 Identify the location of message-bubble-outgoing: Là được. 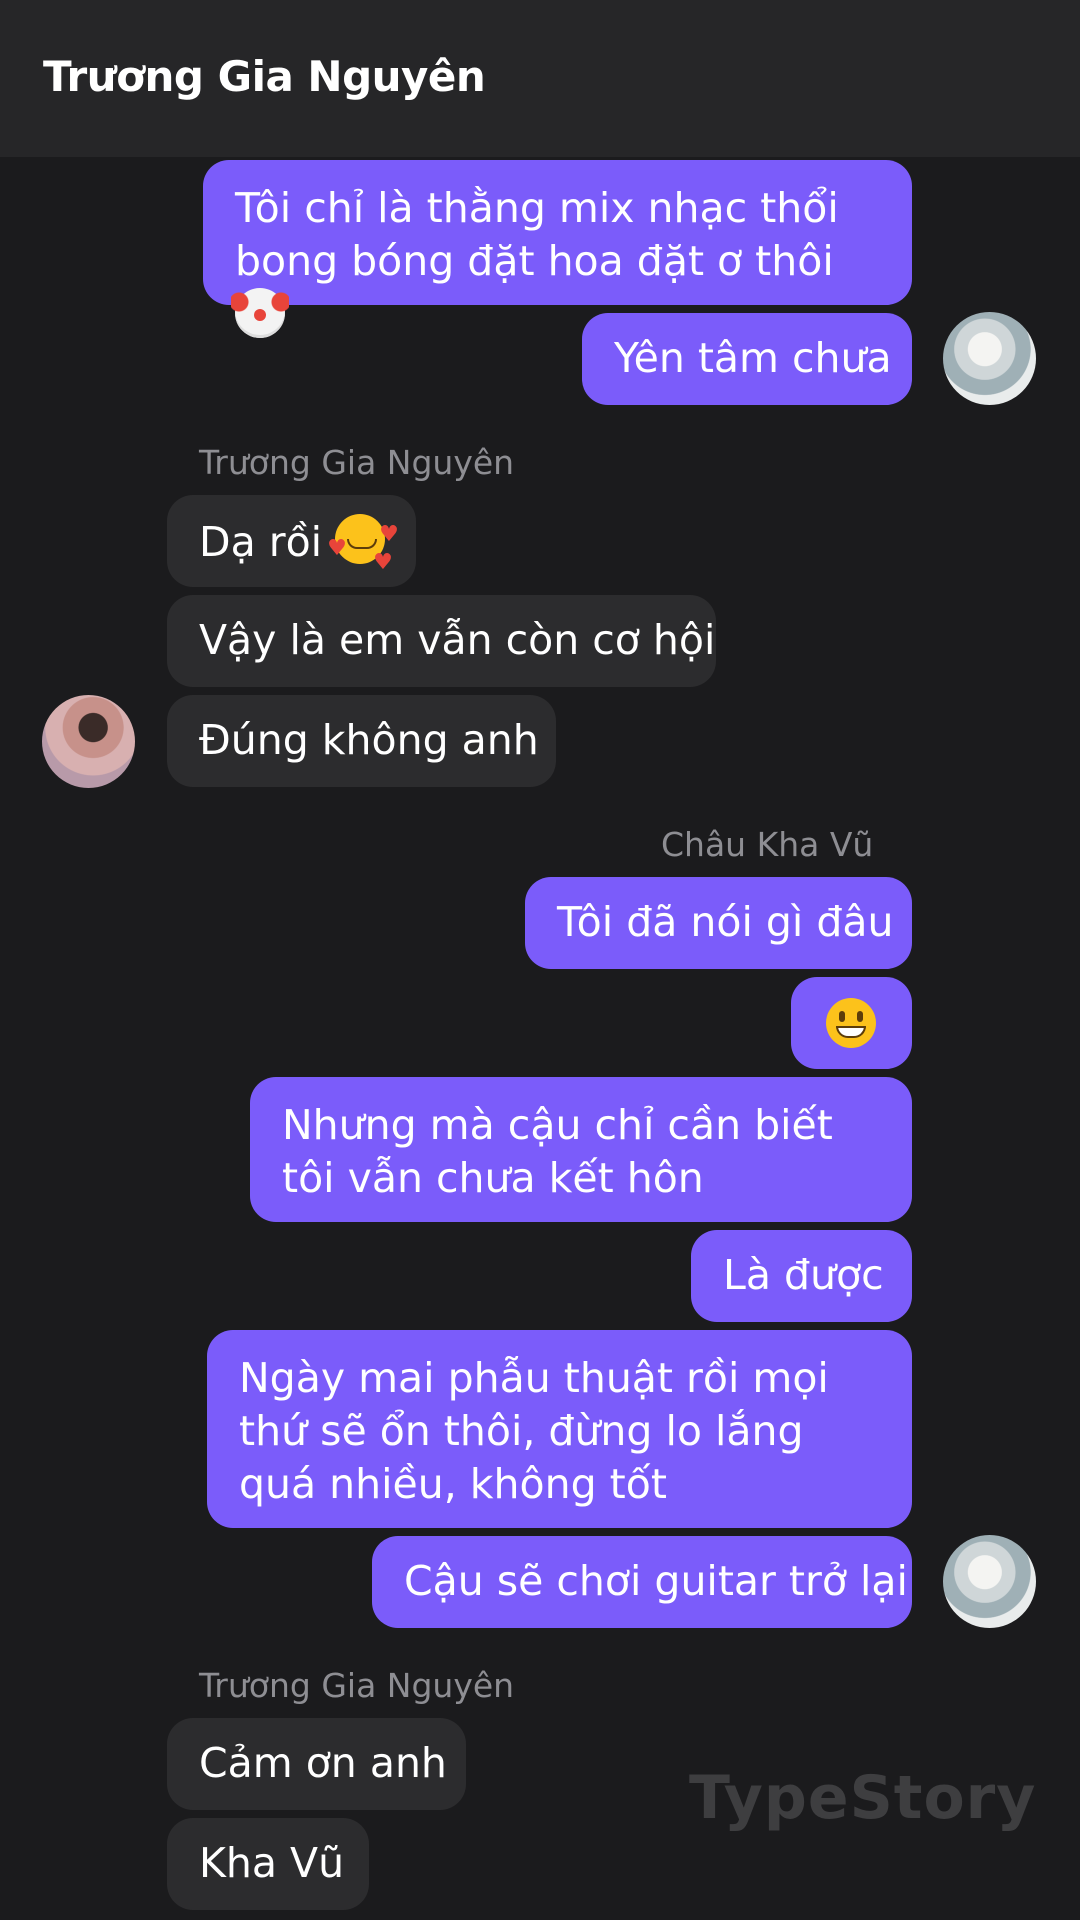
(801, 1276).